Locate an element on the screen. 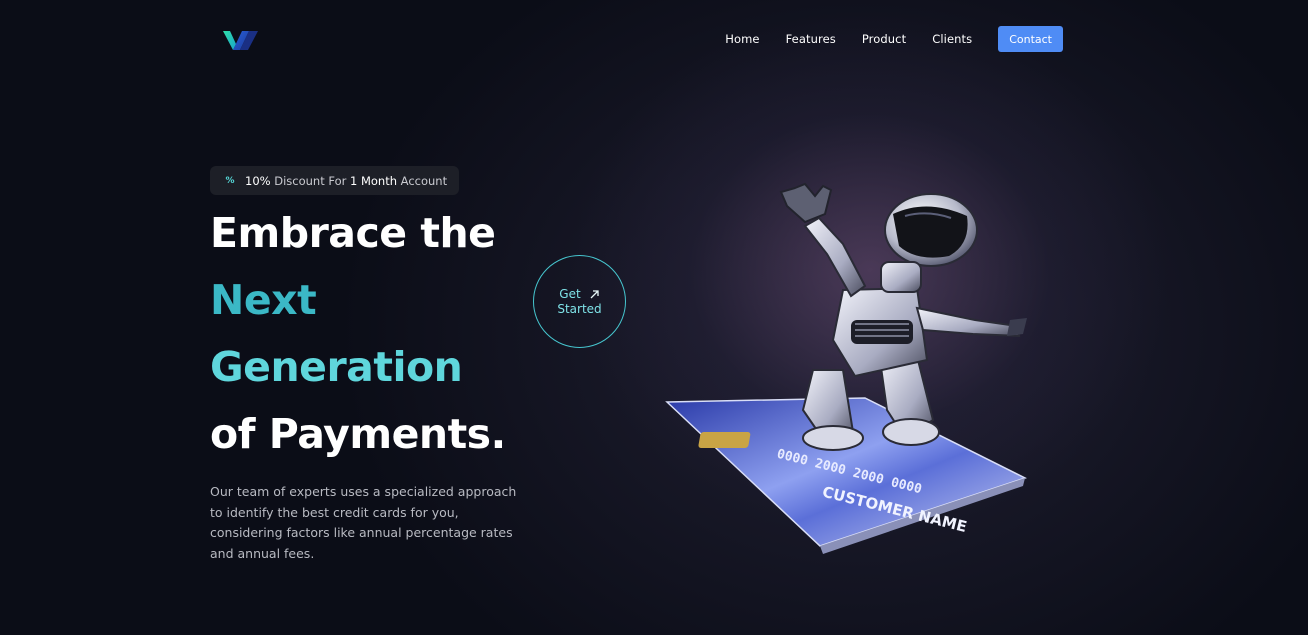  main-nav: Home Features Product Clients Contact is located at coordinates (894, 39).